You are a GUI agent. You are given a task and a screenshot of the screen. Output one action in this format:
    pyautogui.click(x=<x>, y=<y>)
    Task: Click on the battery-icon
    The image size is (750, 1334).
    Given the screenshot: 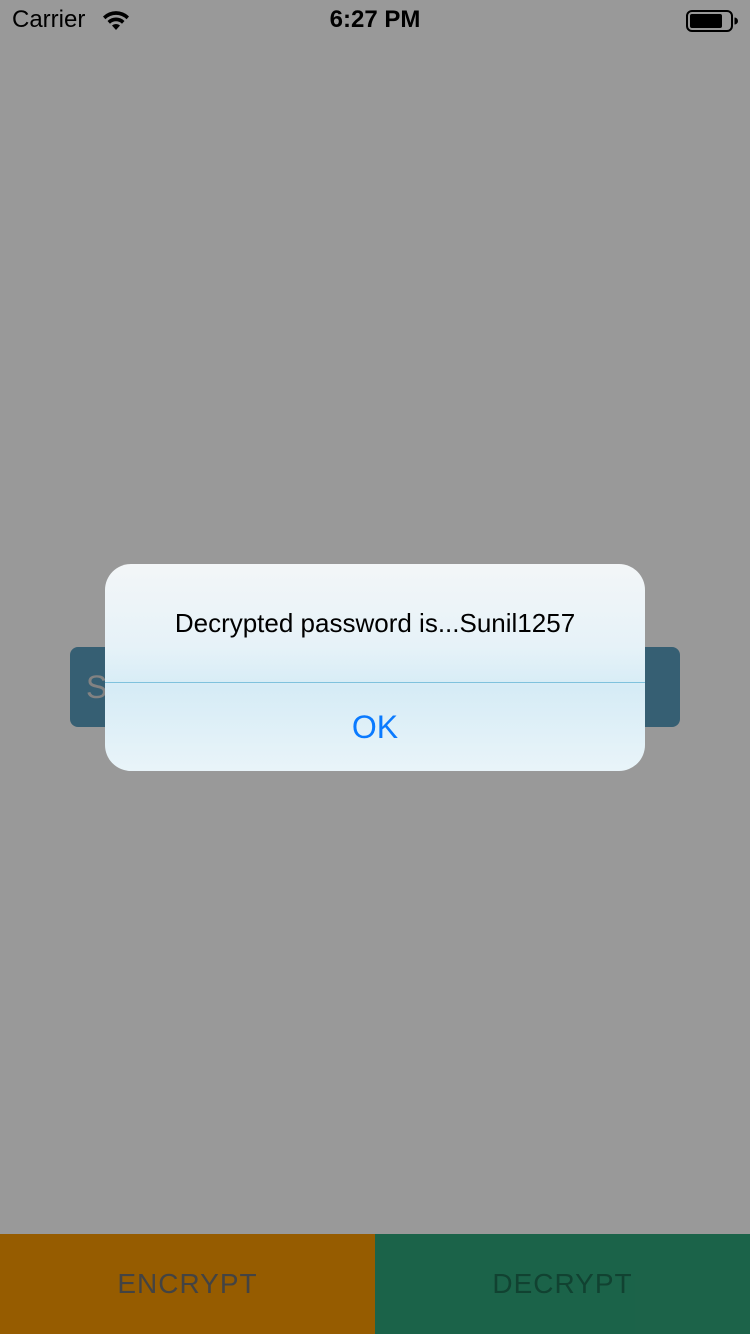 What is the action you would take?
    pyautogui.click(x=712, y=21)
    